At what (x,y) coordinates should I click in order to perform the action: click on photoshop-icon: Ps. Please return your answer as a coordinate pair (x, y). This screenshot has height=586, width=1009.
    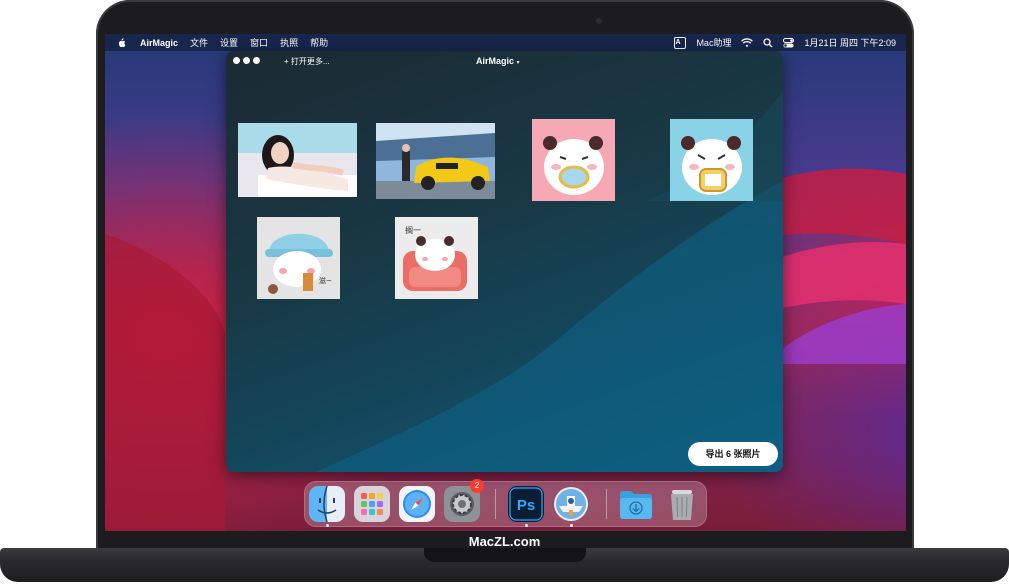
    Looking at the image, I should click on (526, 504).